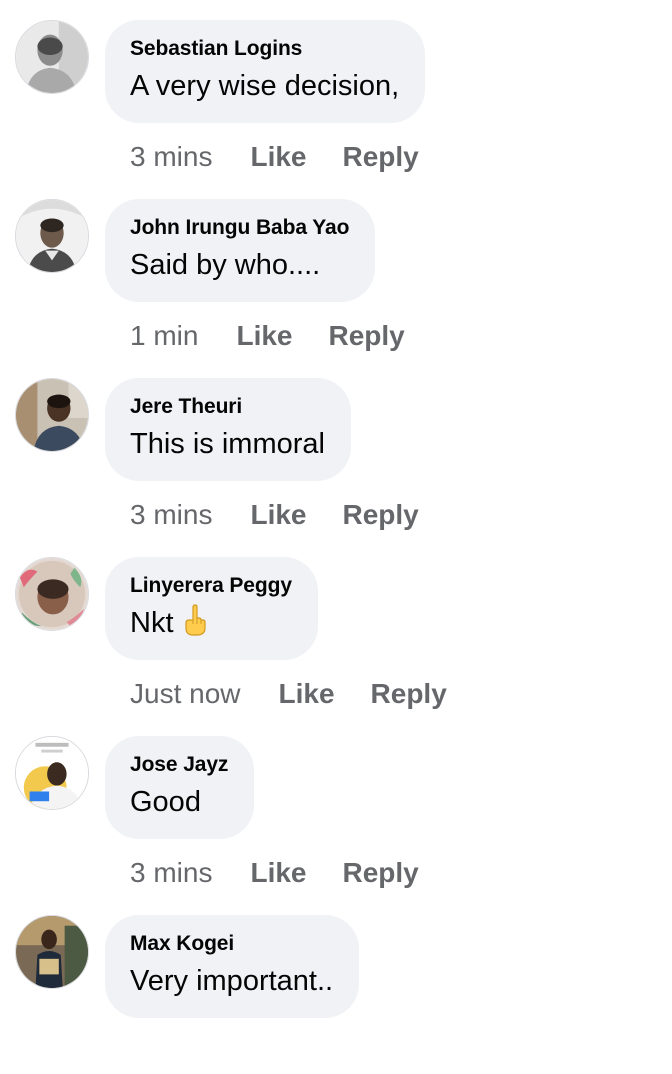  What do you see at coordinates (185, 694) in the screenshot?
I see `comment-timestamp: Just now` at bounding box center [185, 694].